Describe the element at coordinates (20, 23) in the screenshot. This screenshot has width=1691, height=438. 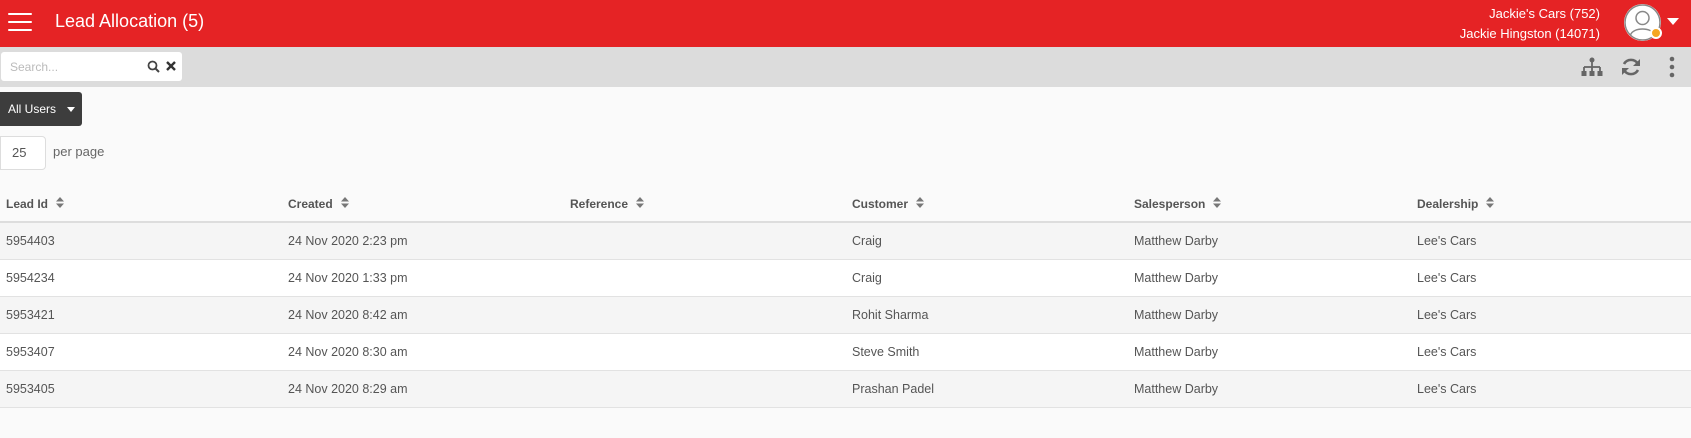
I see `hamburger-menu-icon` at that location.